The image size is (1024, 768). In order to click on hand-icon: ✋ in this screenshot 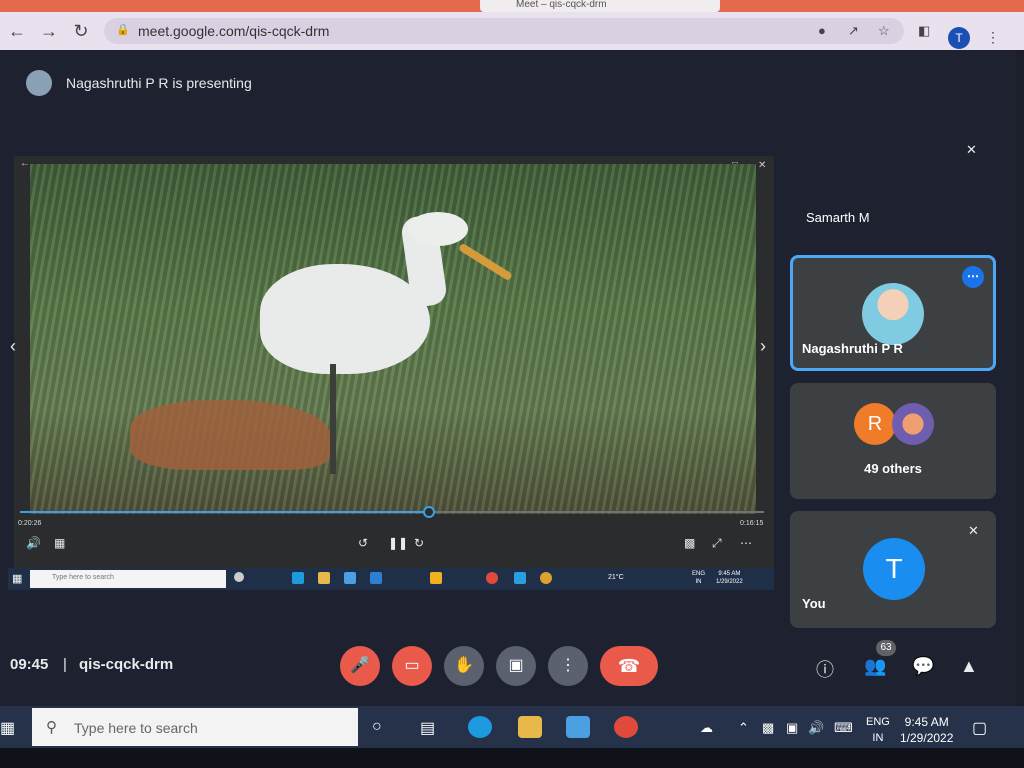, I will do `click(464, 665)`.